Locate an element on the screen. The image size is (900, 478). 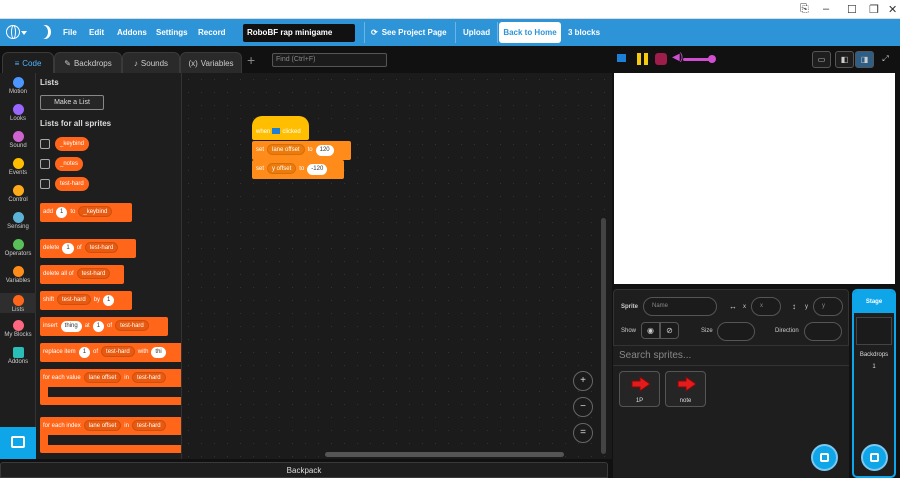
list-reporter: _keybind is located at coordinates (72, 144).